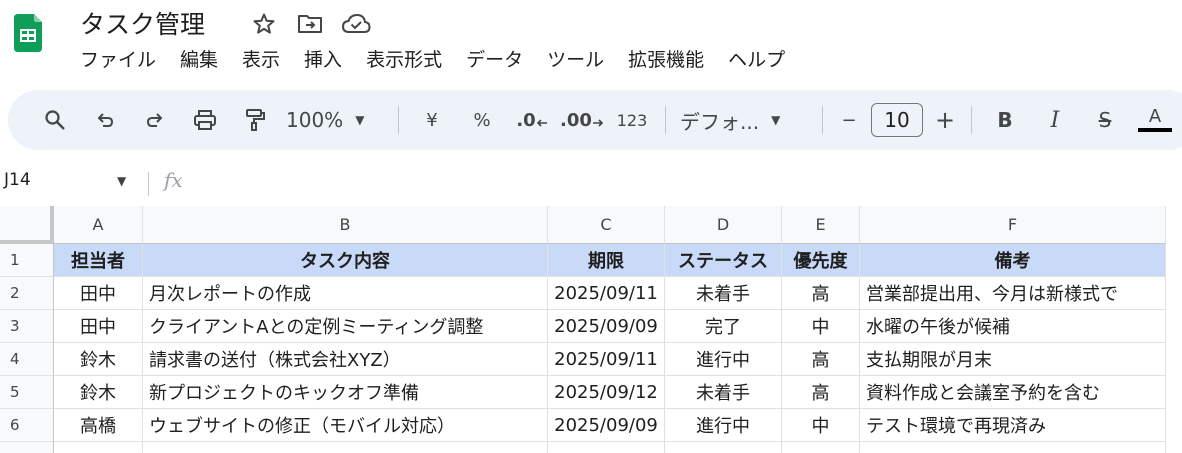 This screenshot has width=1182, height=453. I want to click on decrease-font-size-button: −, so click(849, 120).